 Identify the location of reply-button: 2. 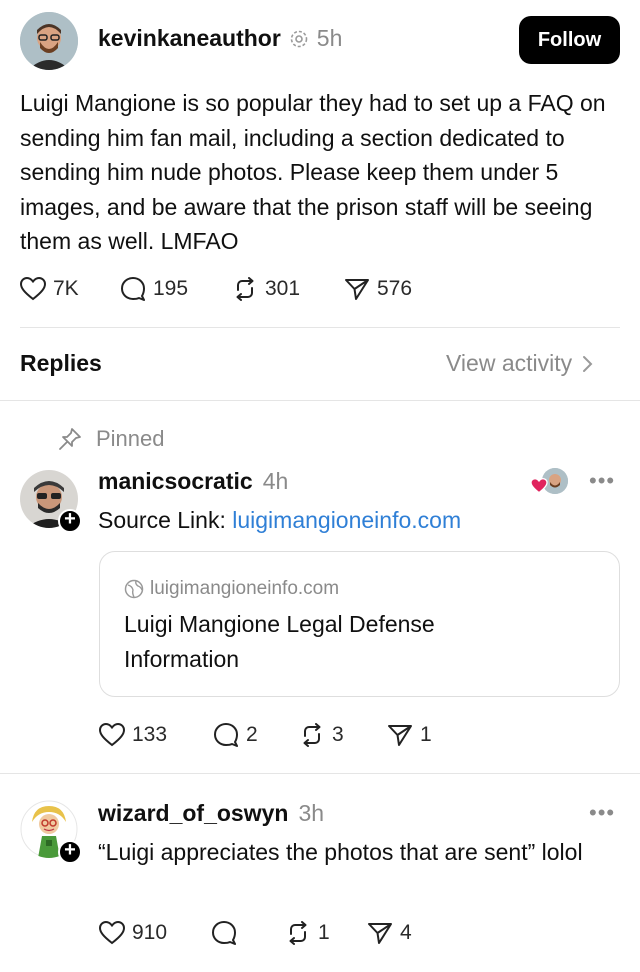
(256, 735).